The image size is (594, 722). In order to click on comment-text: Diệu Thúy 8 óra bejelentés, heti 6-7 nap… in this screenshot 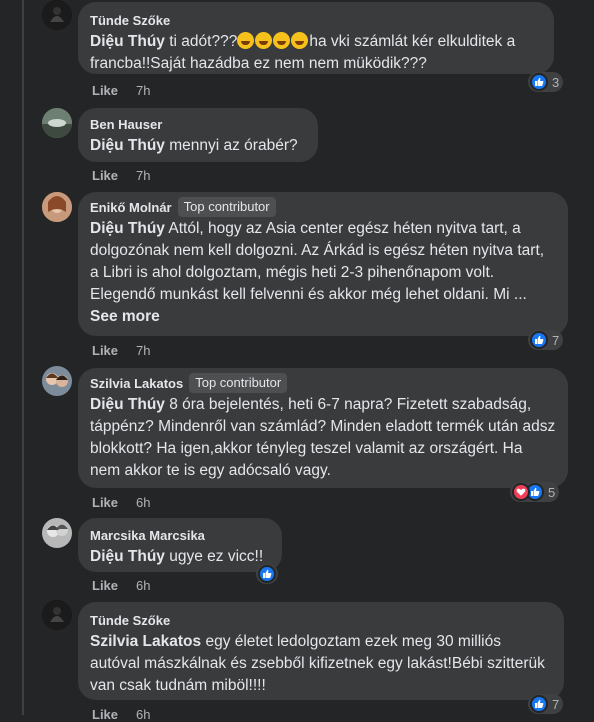, I will do `click(323, 437)`.